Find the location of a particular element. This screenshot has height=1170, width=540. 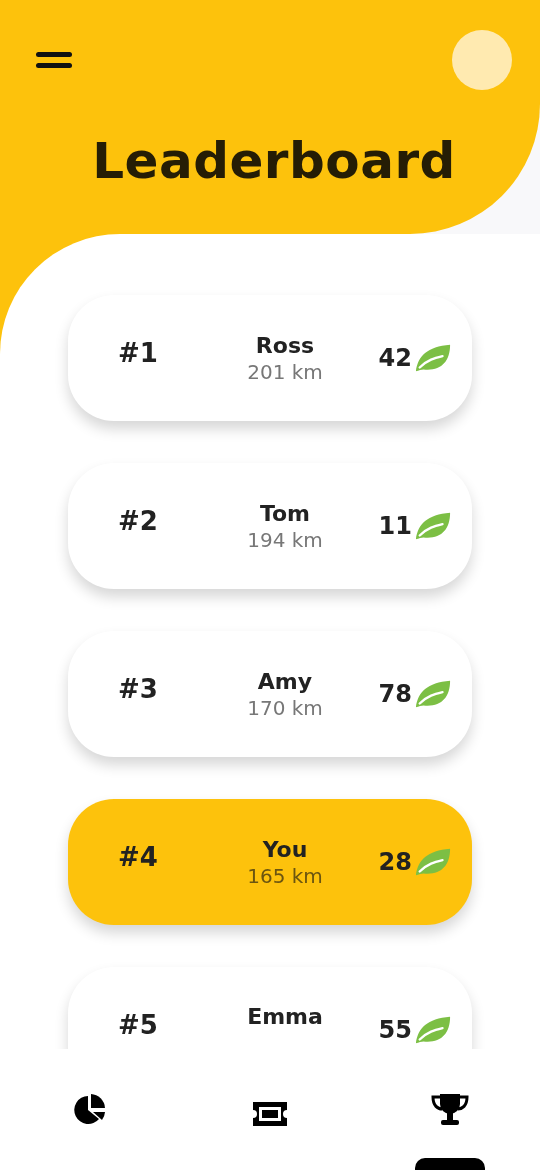

page-title: Leaderboard is located at coordinates (274, 161).